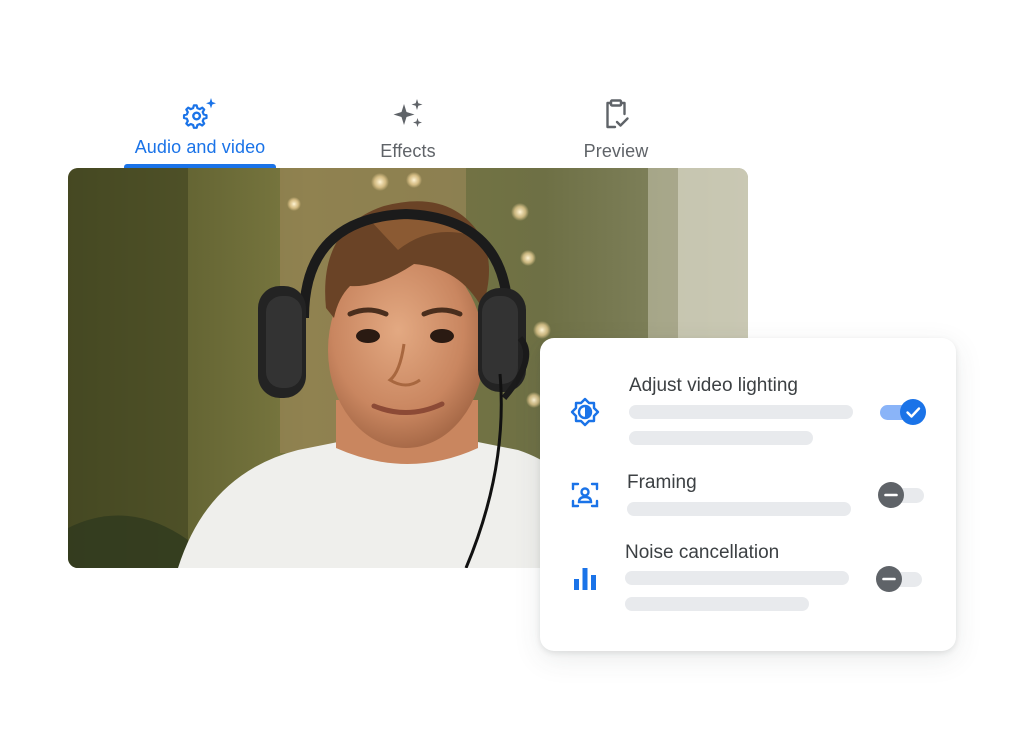 This screenshot has width=1024, height=749. What do you see at coordinates (702, 552) in the screenshot?
I see `noise-cancellation-label: Noise cancellation` at bounding box center [702, 552].